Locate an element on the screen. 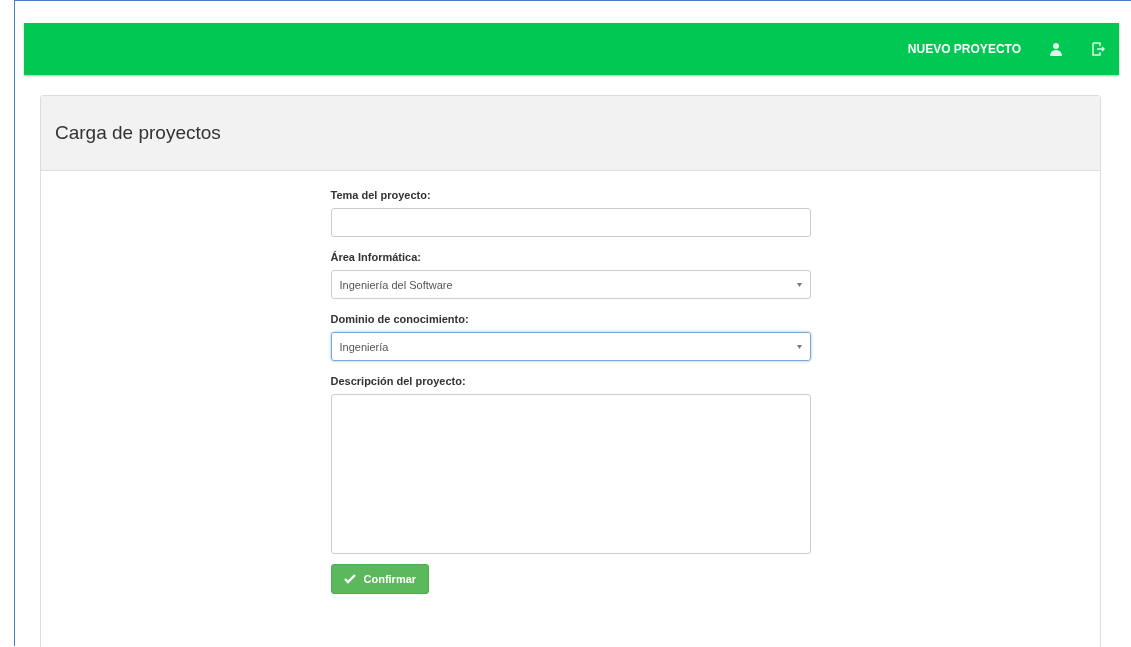 The image size is (1131, 647). field-label: Tema del proyecto: is located at coordinates (381, 195).